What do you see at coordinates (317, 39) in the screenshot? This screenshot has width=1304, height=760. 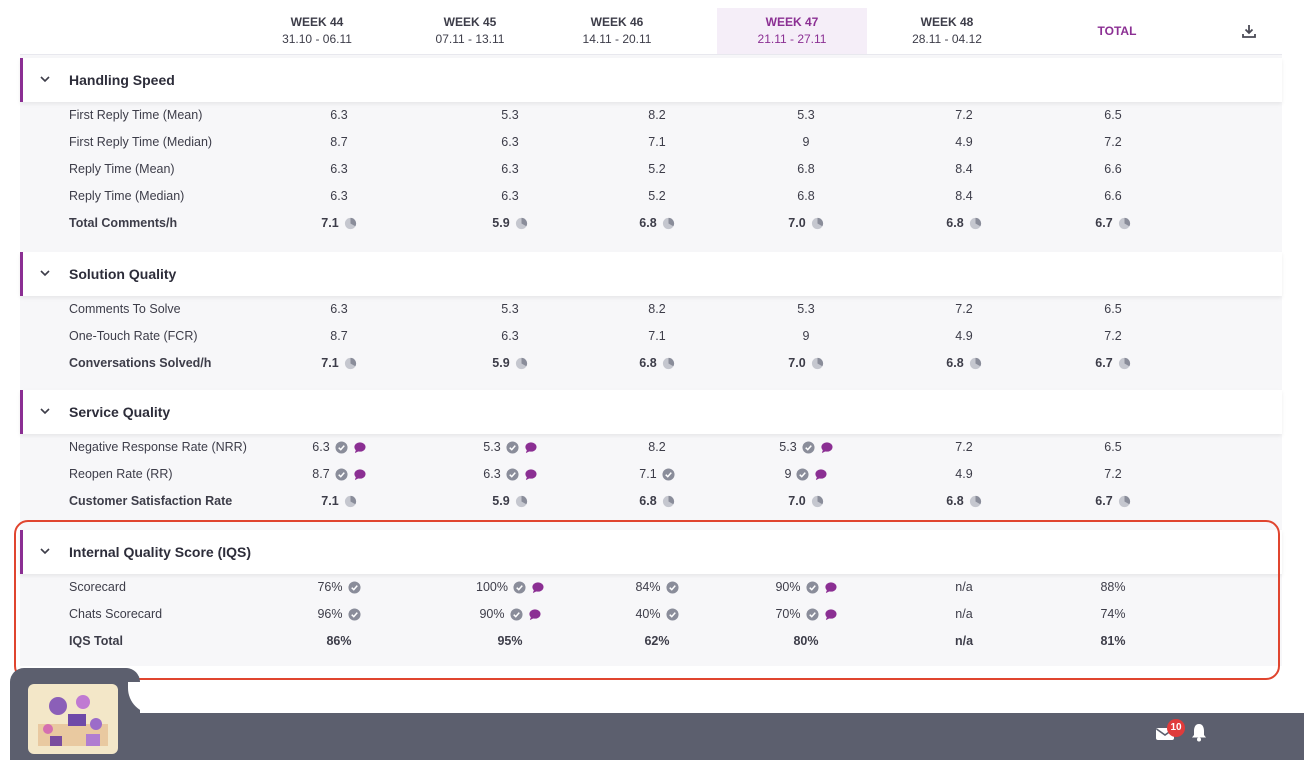 I see `week-range: 31.10 - 06.11` at bounding box center [317, 39].